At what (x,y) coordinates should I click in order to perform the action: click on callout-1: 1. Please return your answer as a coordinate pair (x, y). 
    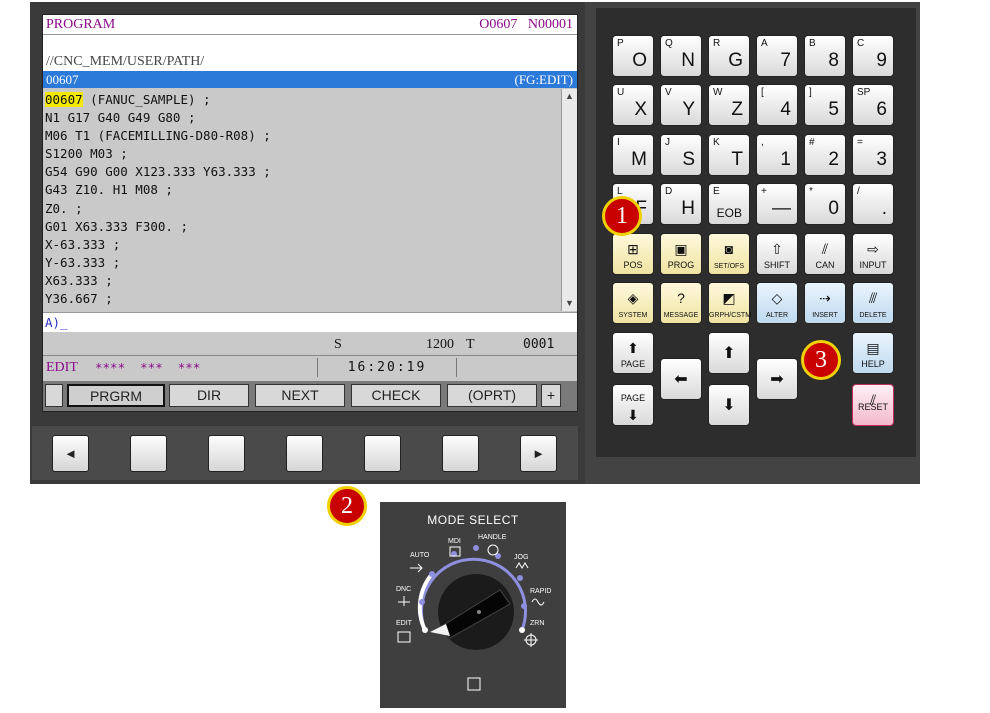
    Looking at the image, I should click on (622, 216).